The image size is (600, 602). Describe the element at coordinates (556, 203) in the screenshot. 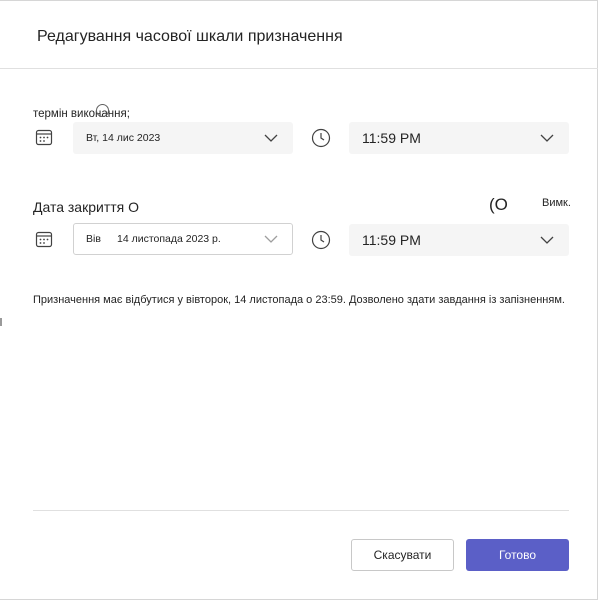

I see `close-date-toggle-state: Вимк.` at that location.